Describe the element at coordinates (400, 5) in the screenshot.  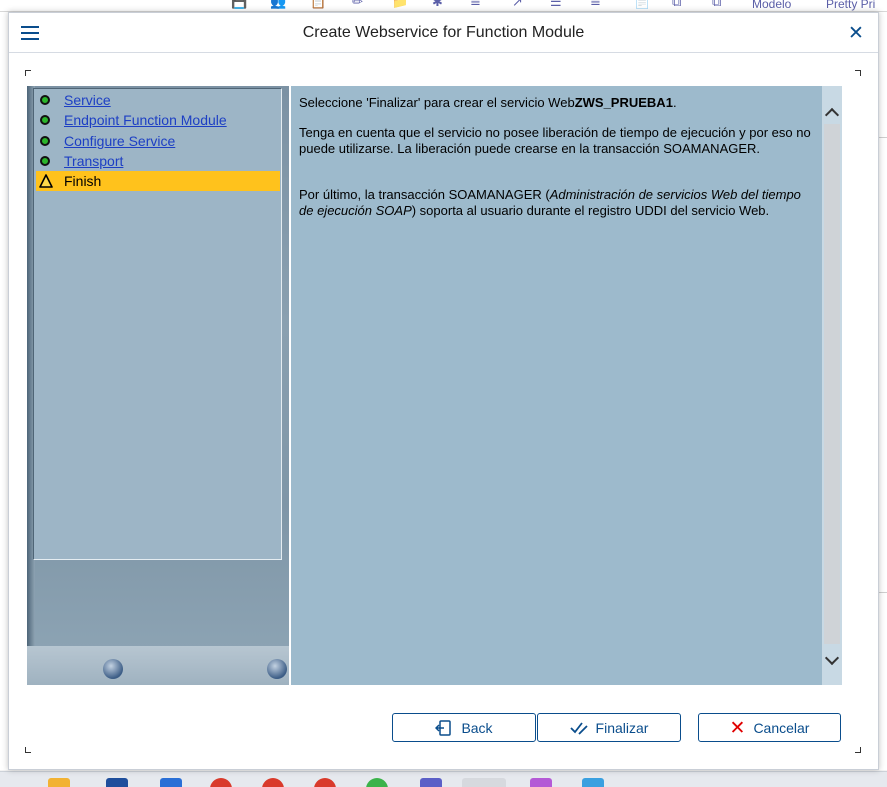
I see `background-toolbar-icon: 📁` at that location.